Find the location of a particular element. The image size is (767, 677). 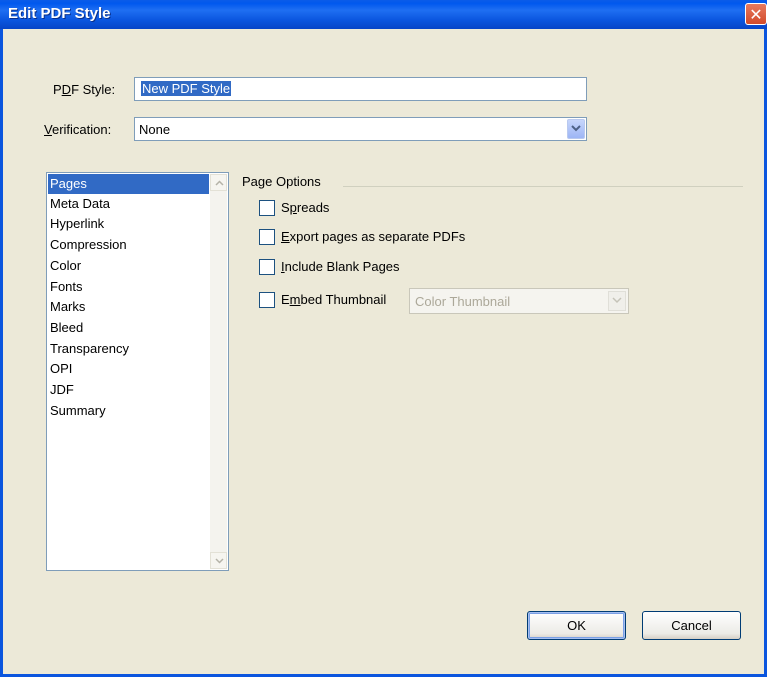

verification-dropdown-button is located at coordinates (576, 129).